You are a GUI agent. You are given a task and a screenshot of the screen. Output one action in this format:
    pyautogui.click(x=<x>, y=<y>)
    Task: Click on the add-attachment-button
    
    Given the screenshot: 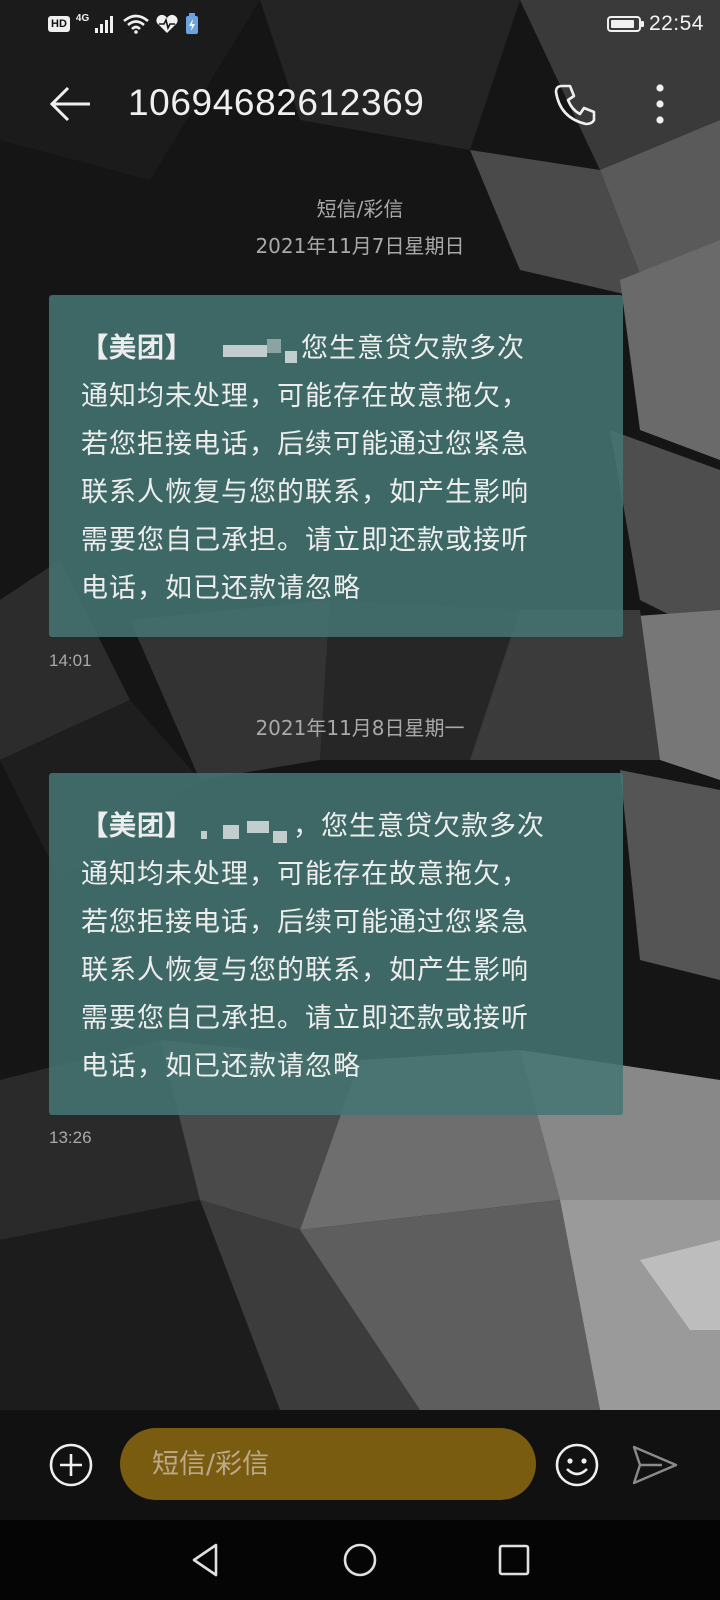 What is the action you would take?
    pyautogui.click(x=71, y=1465)
    